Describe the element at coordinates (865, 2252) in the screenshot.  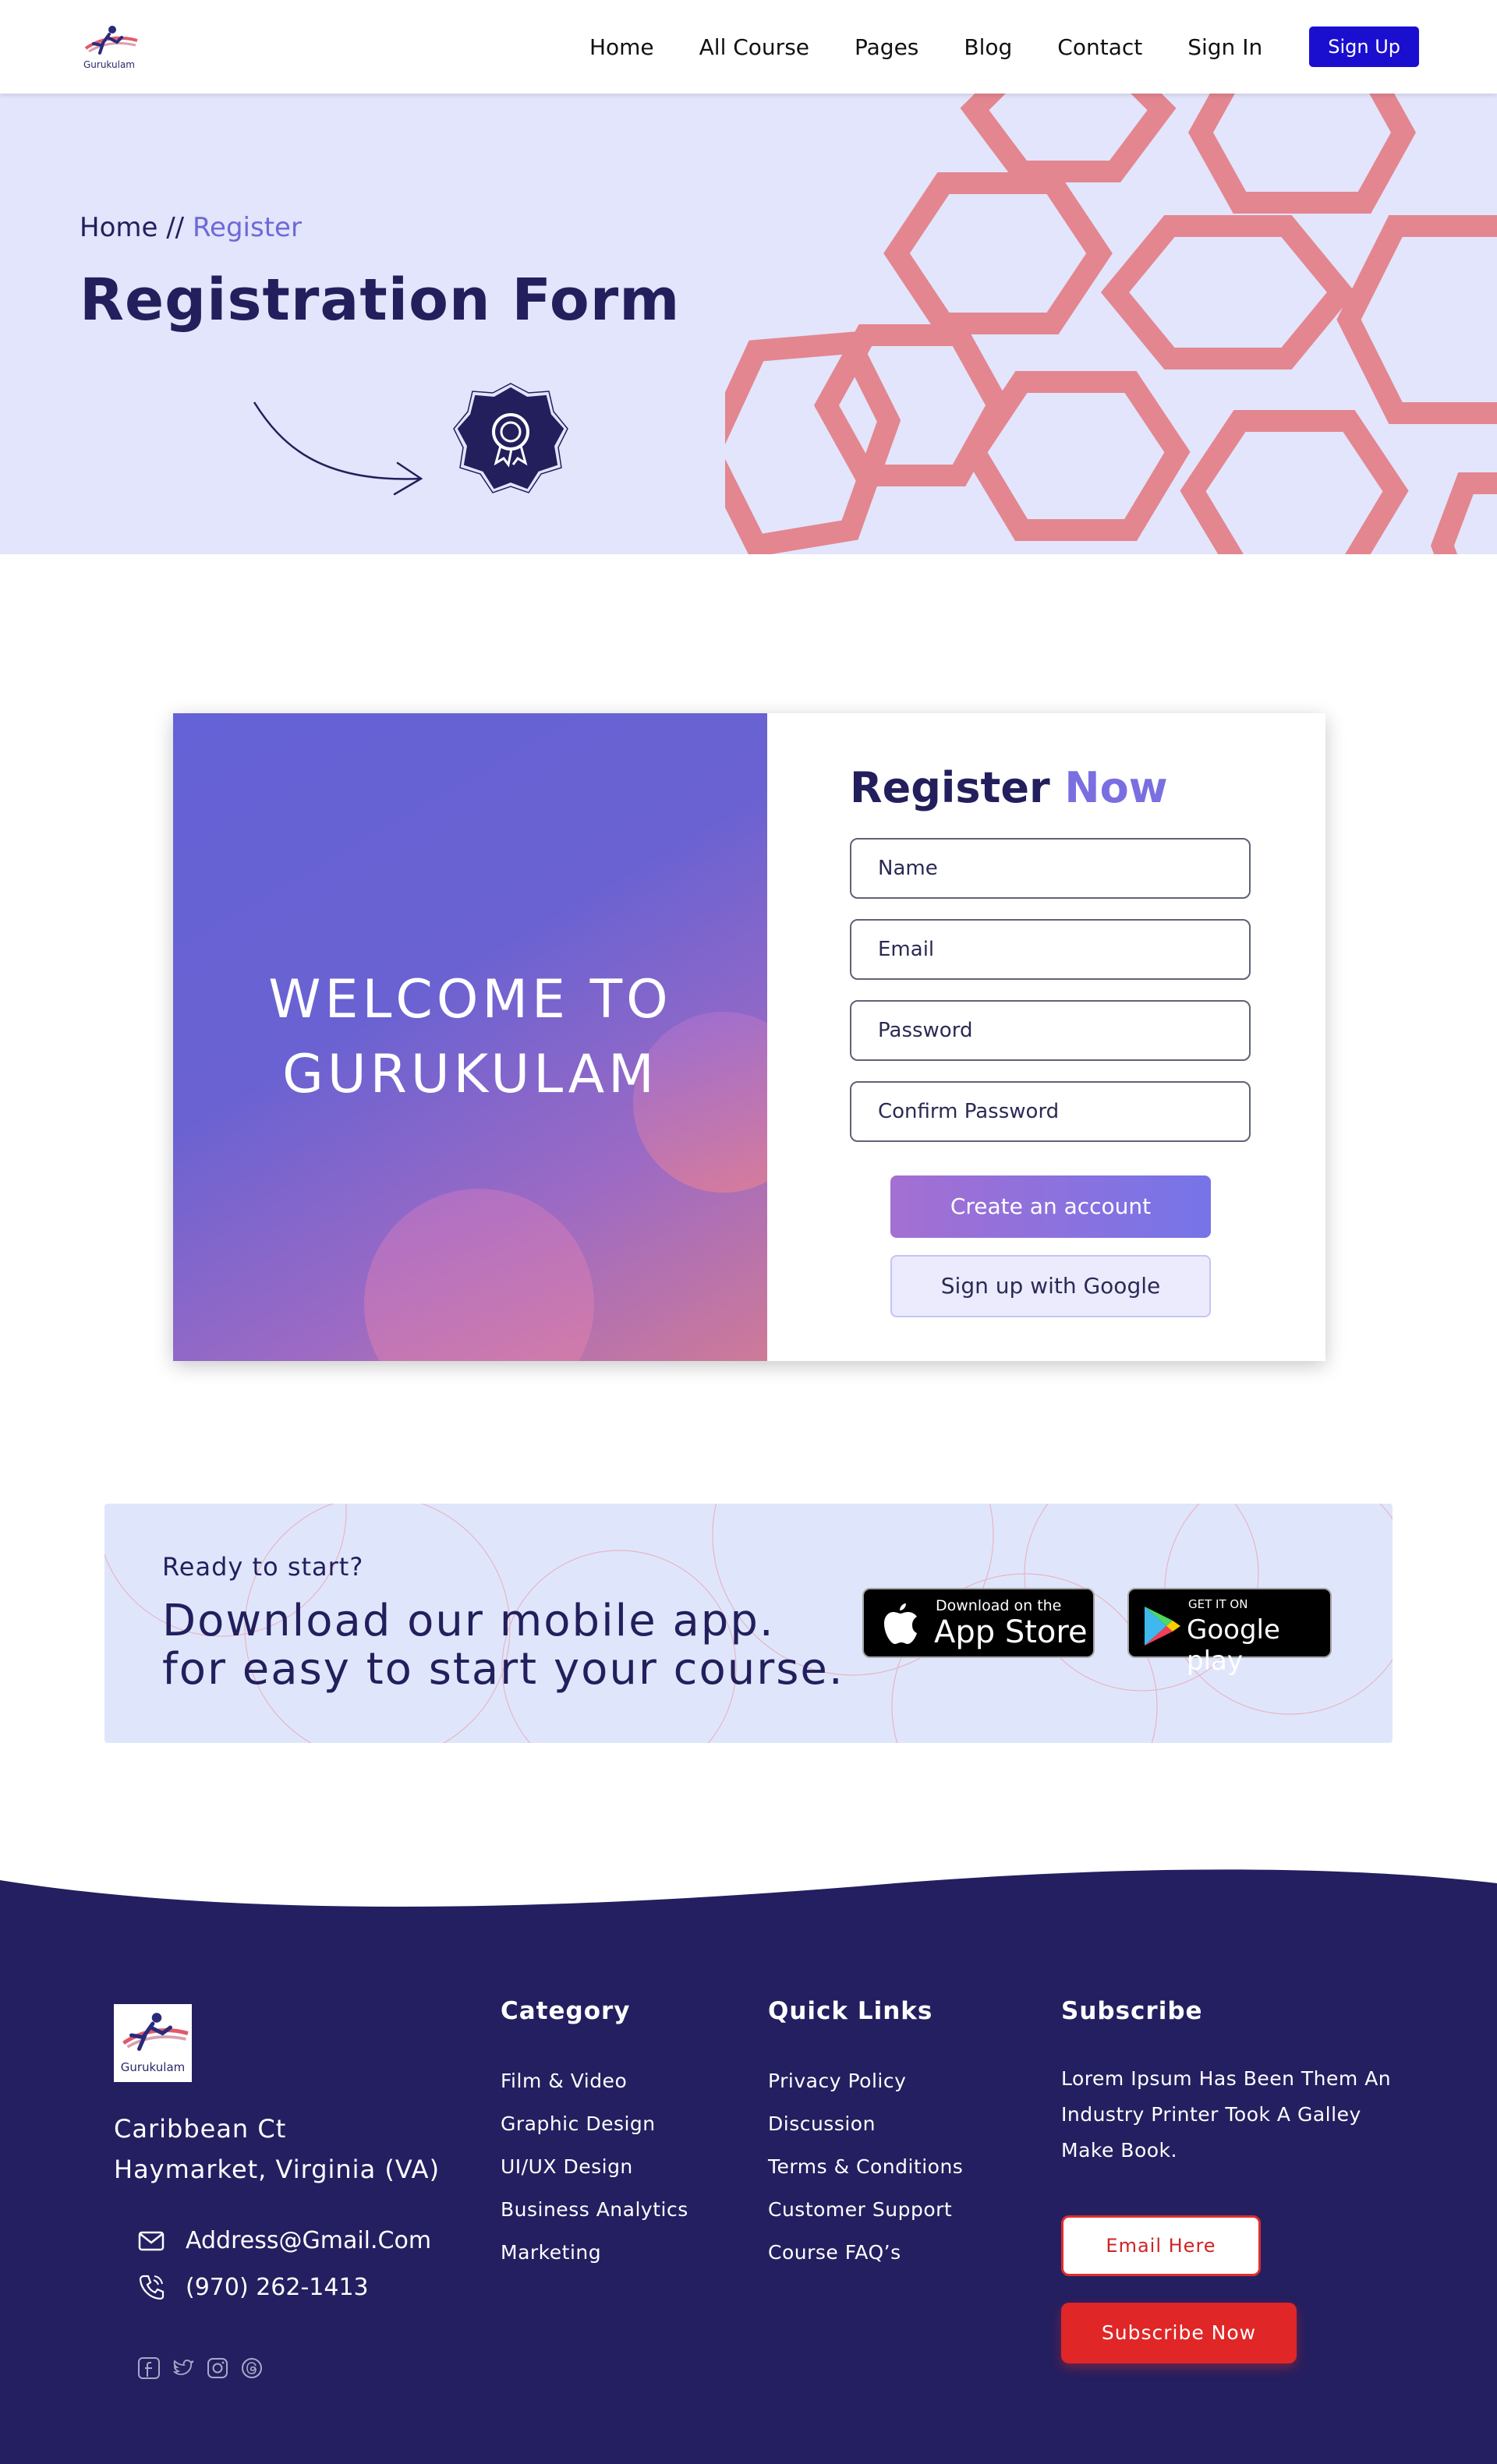
I see `quick-link: Course FAQ’s` at that location.